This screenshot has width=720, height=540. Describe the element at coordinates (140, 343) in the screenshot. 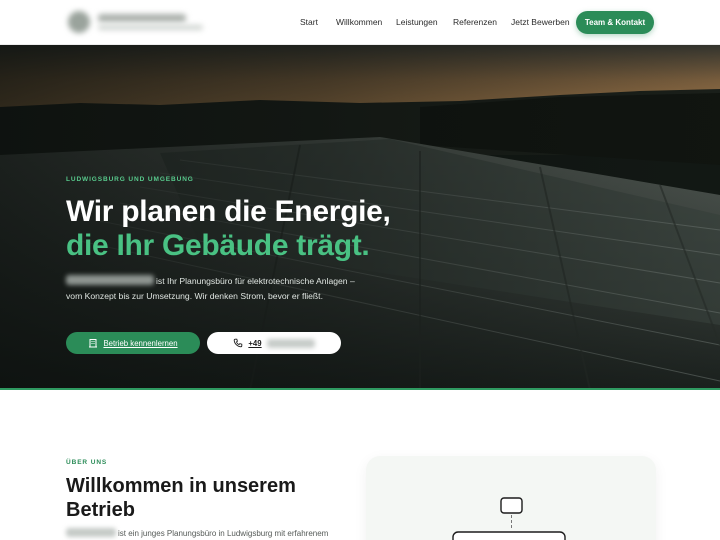

I see `betrieb-kennenlernen-label: Betrieb kennenlernen` at that location.